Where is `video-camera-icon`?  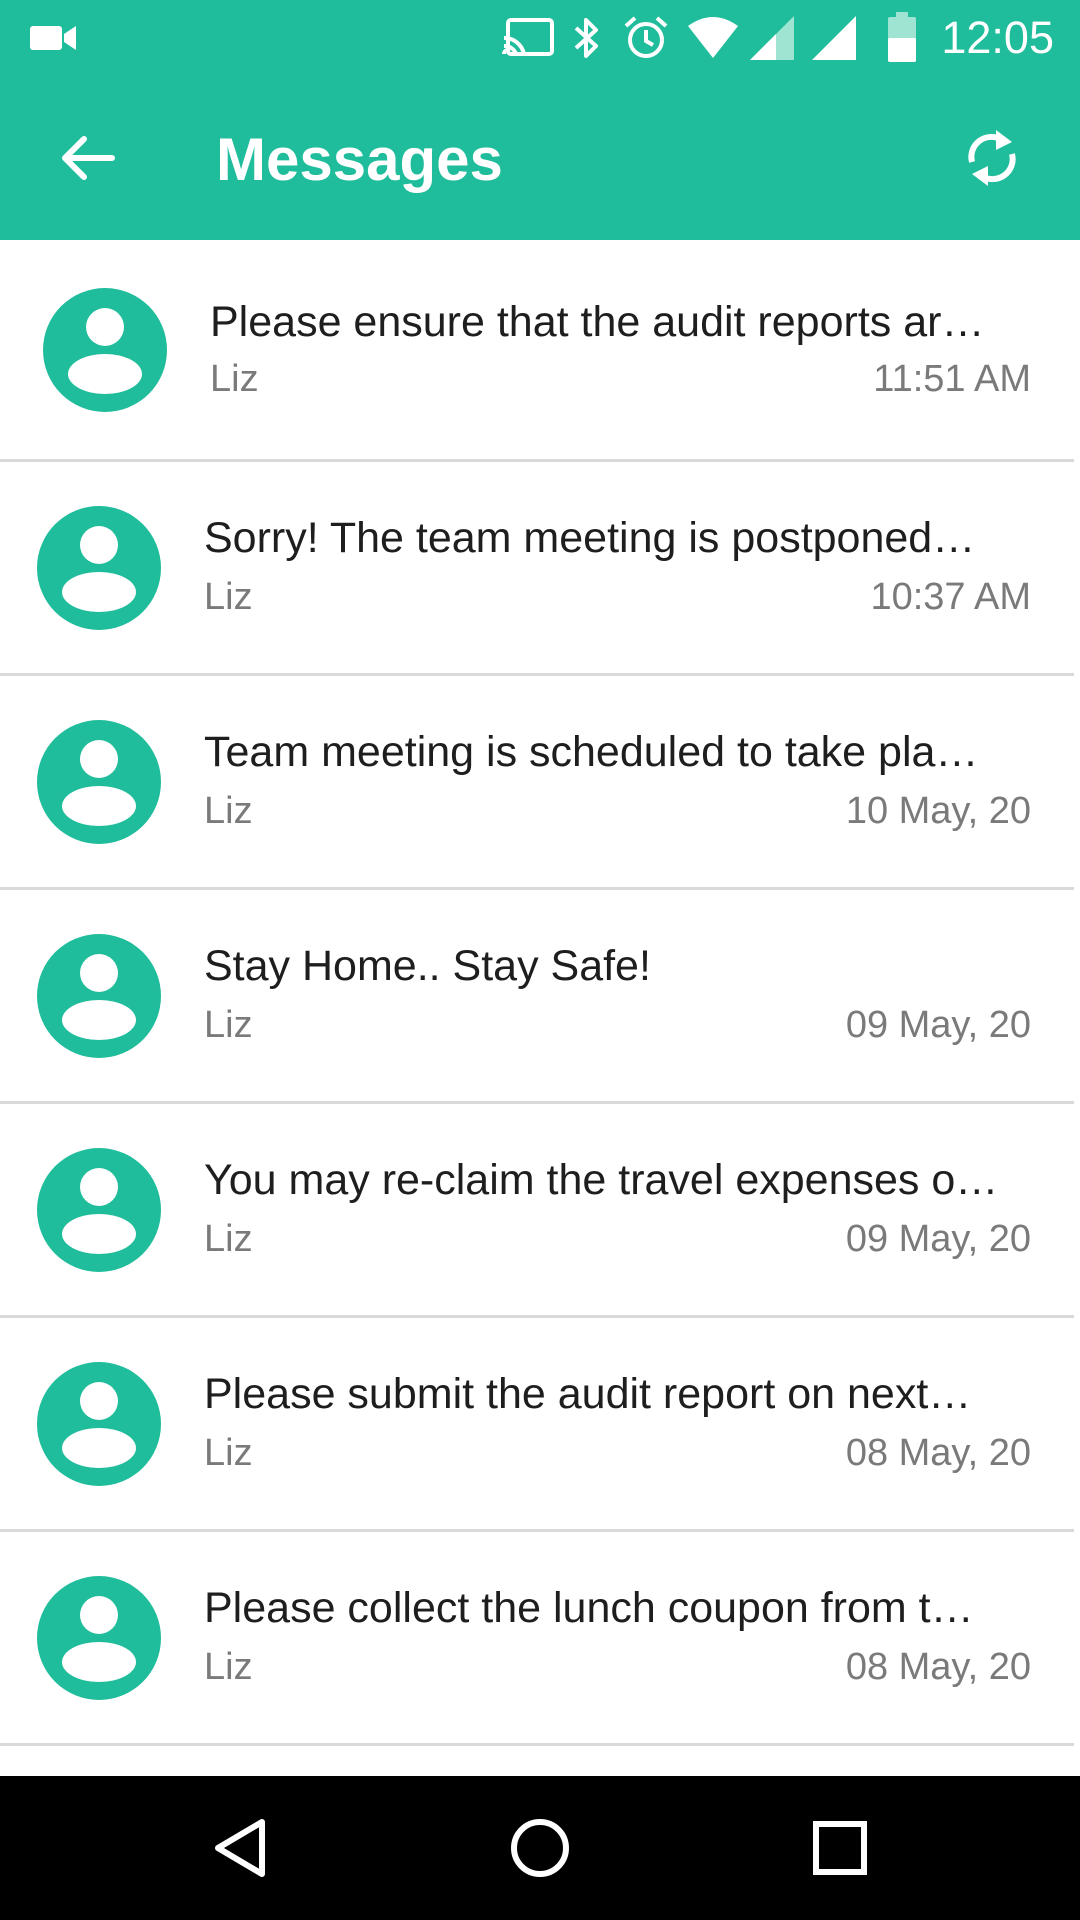
video-camera-icon is located at coordinates (53, 38).